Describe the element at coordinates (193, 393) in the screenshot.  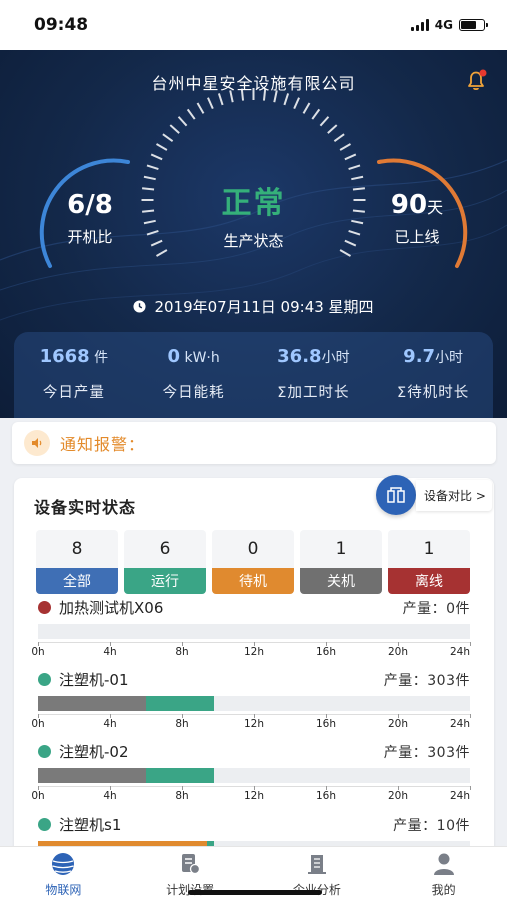
I see `kpi-energy-label: 今日能耗` at that location.